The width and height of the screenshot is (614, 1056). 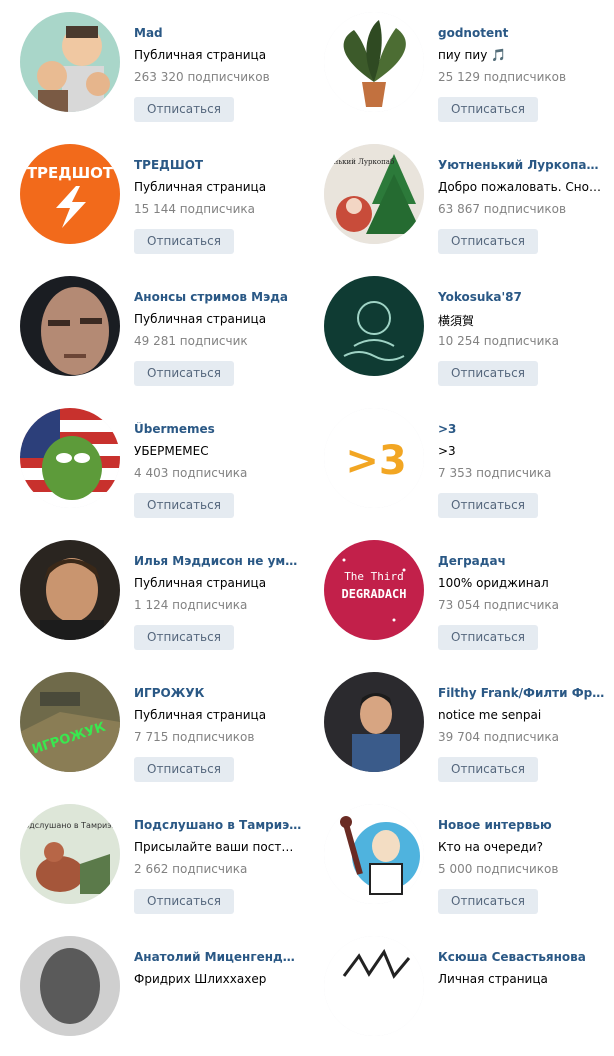 What do you see at coordinates (70, 62) in the screenshot?
I see `cartoon-group-icon` at bounding box center [70, 62].